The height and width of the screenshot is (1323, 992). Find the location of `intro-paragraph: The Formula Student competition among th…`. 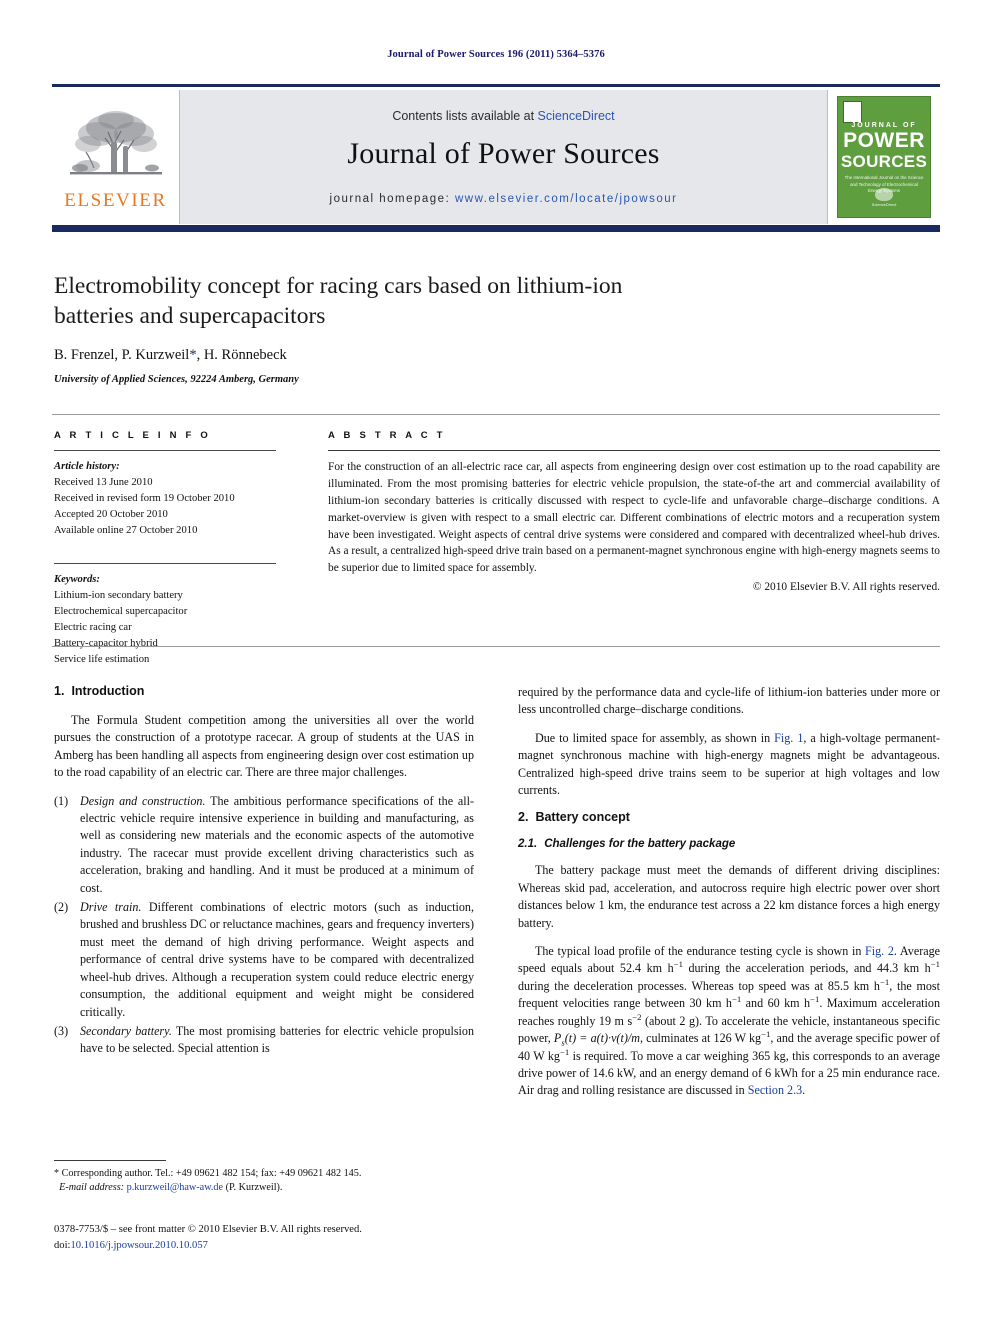

intro-paragraph: The Formula Student competition among th… is located at coordinates (264, 746).